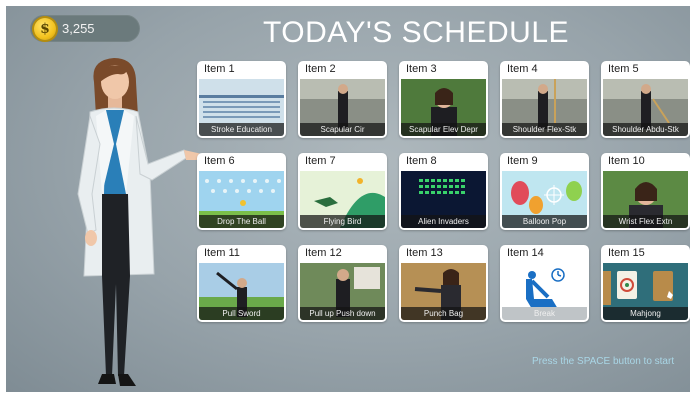 Image resolution: width=696 pixels, height=398 pixels. I want to click on schedule-card-12: Item 12 Pull up Push down, so click(342, 283).